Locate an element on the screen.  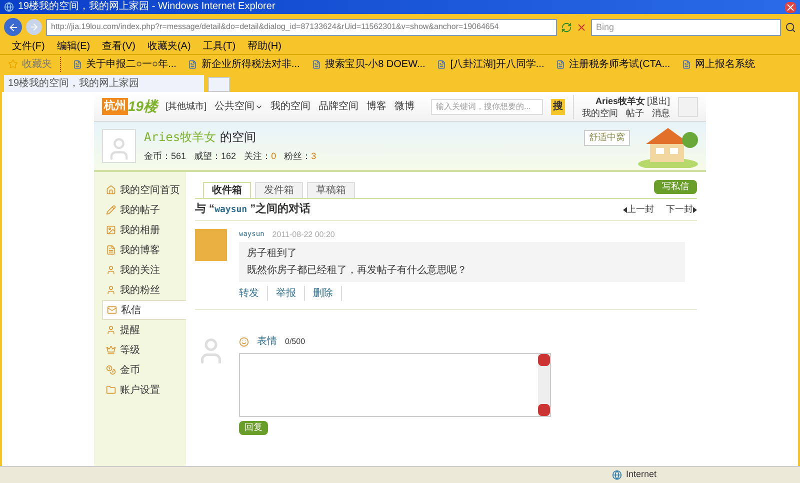
next-link: 下一封 is located at coordinates (681, 209).